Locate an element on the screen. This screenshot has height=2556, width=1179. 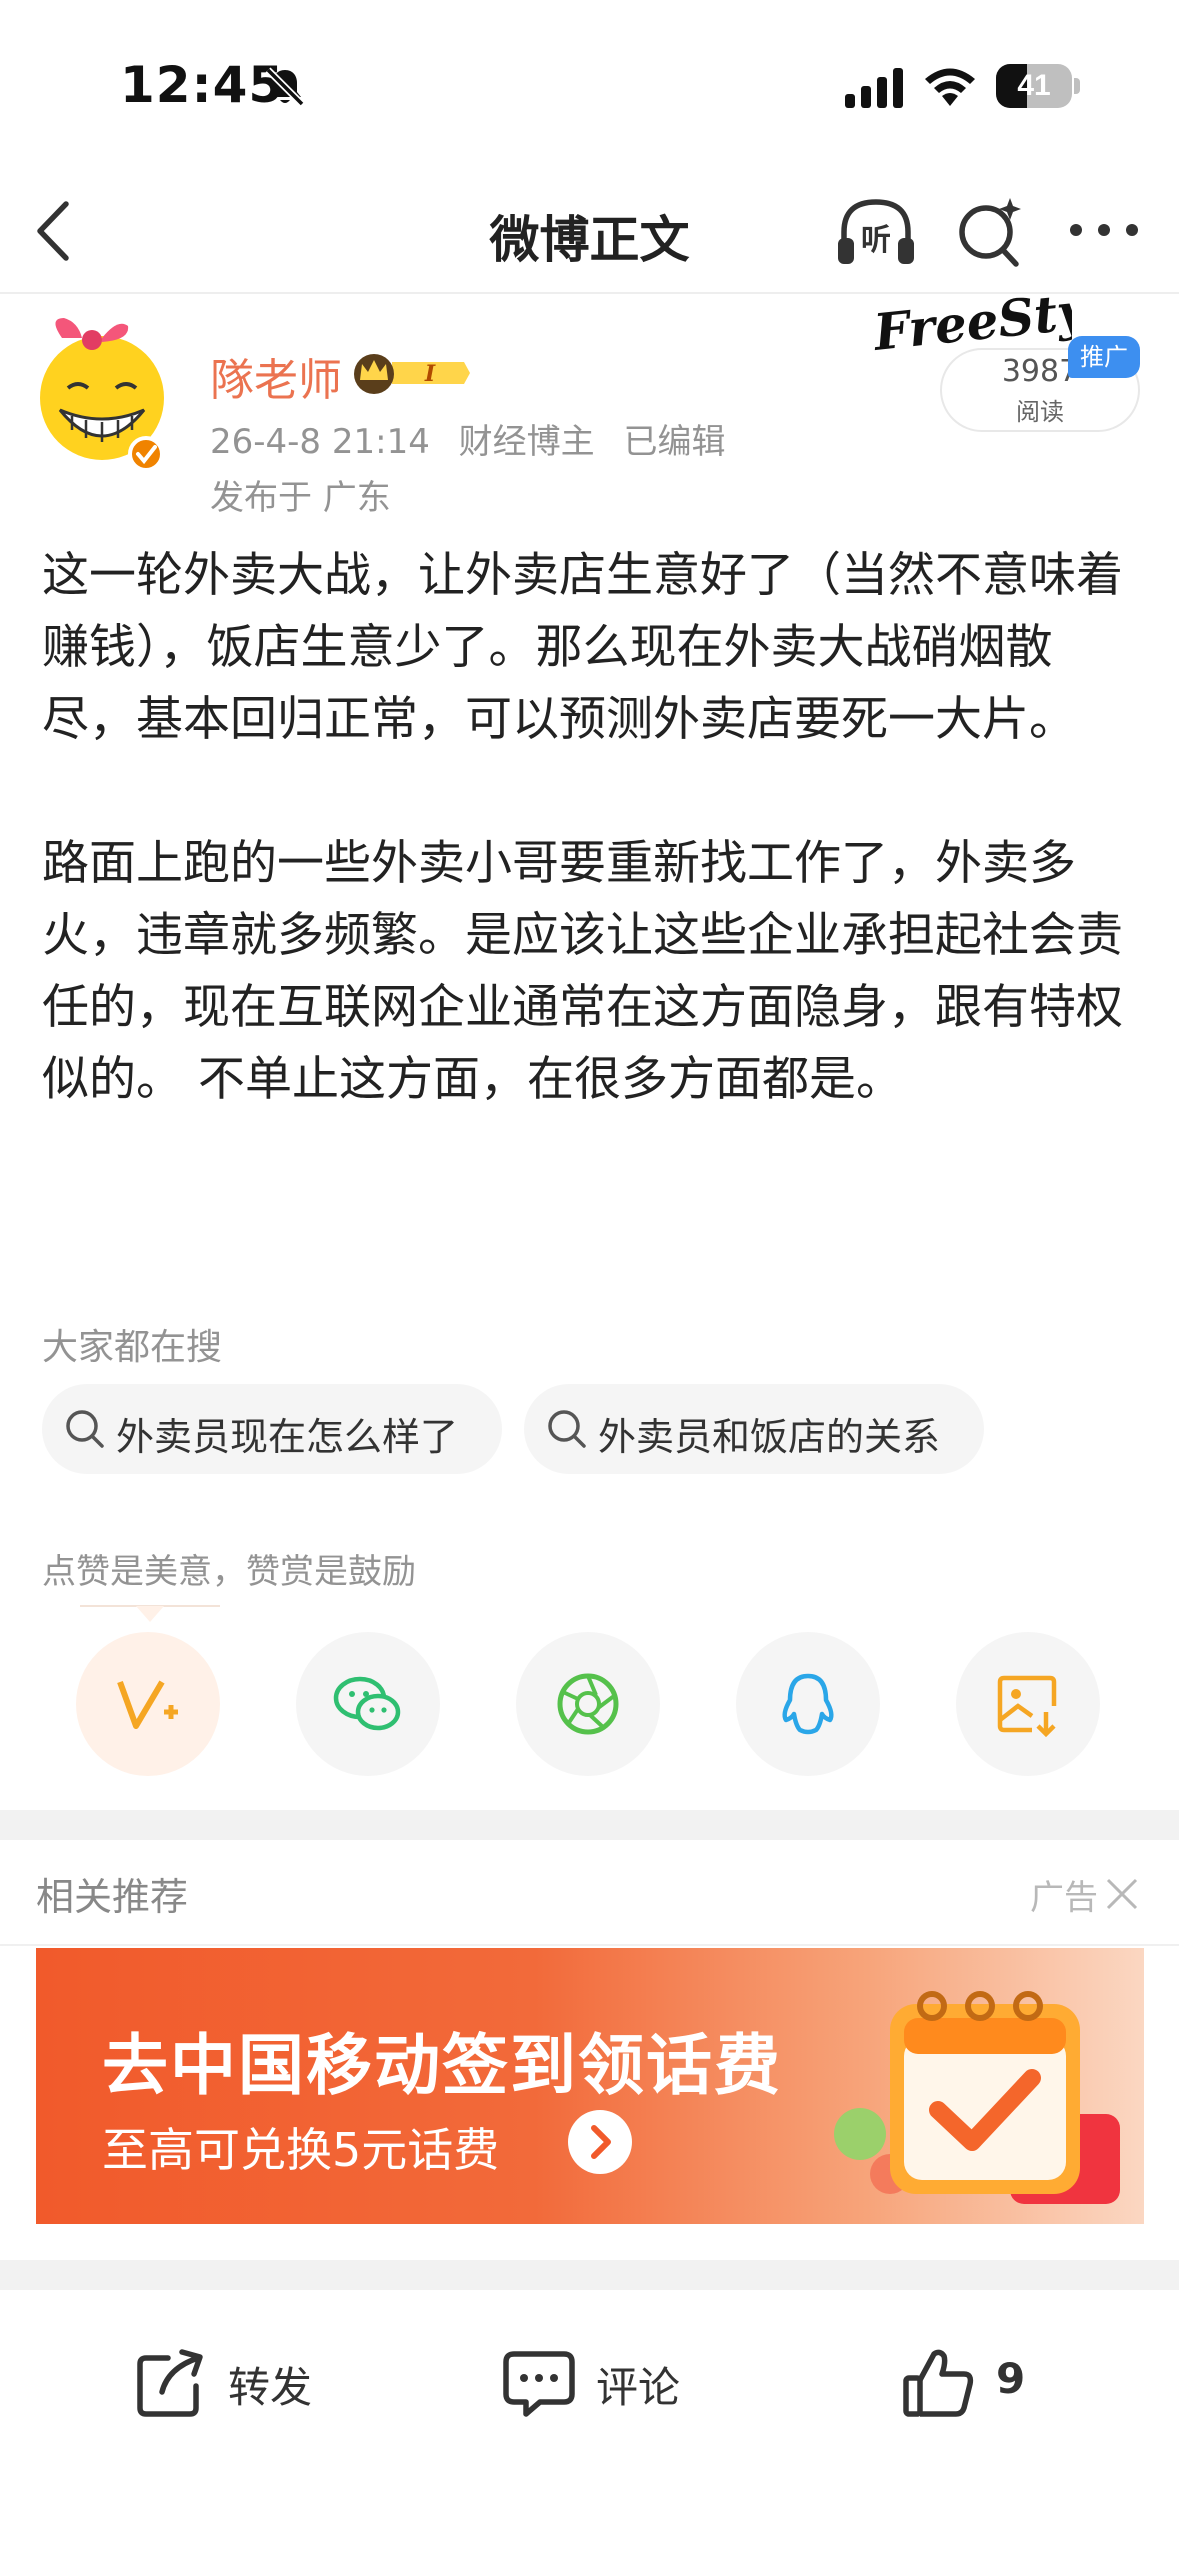
comment-button: 评论 is located at coordinates (610, 2381).